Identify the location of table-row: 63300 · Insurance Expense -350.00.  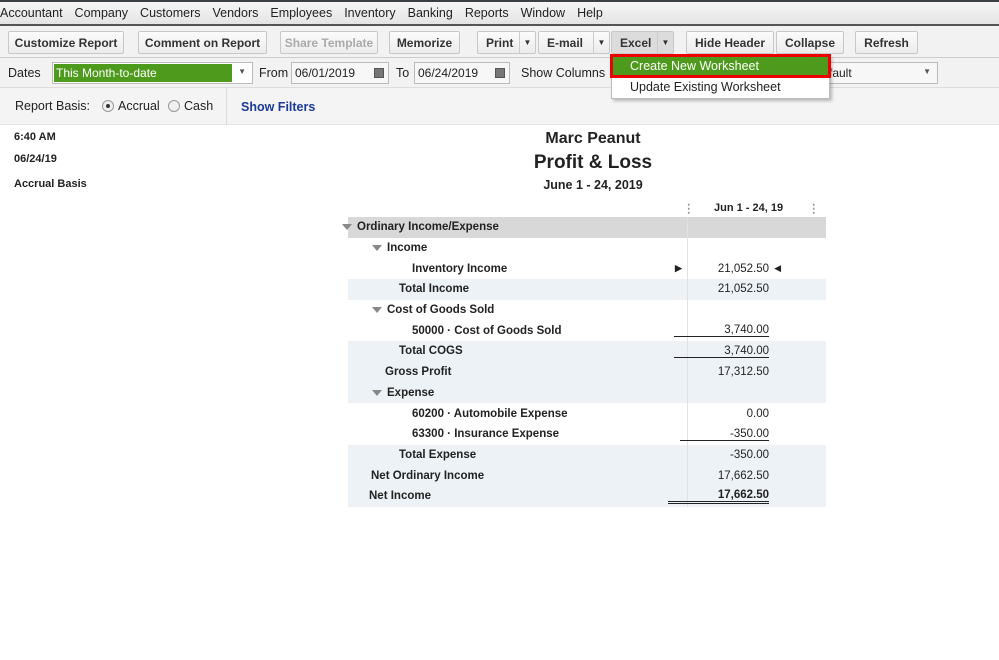
(587, 434).